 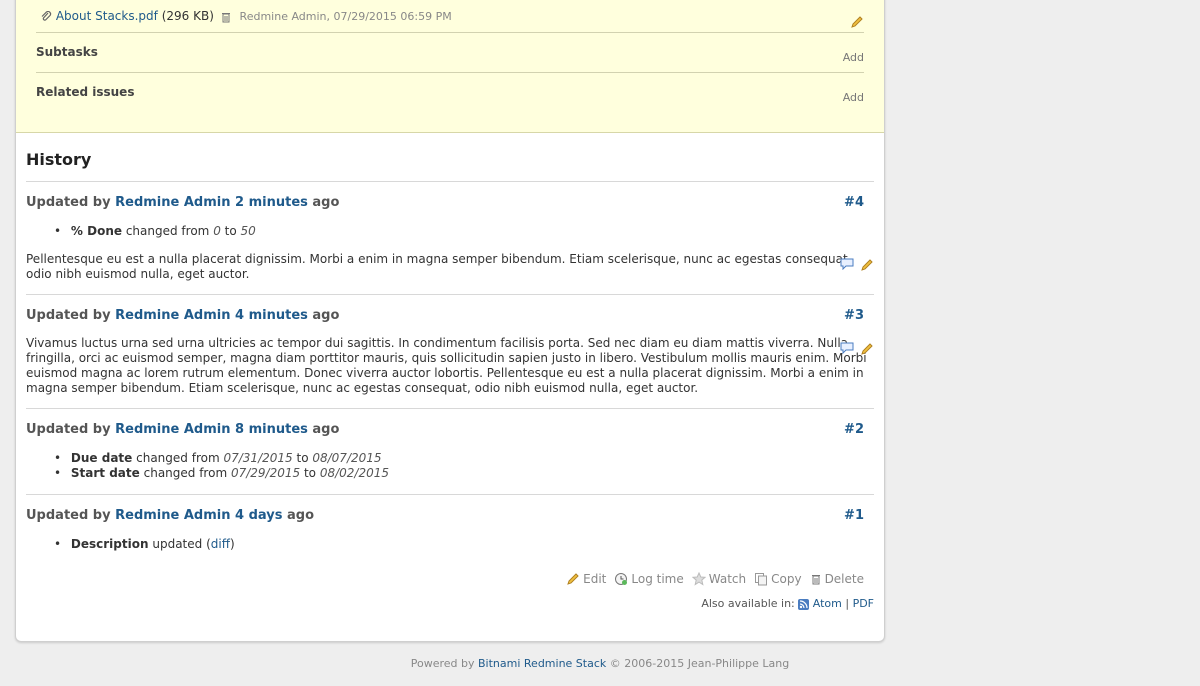 I want to click on footer-product-link: Bitnami Redmine Stack, so click(x=542, y=663).